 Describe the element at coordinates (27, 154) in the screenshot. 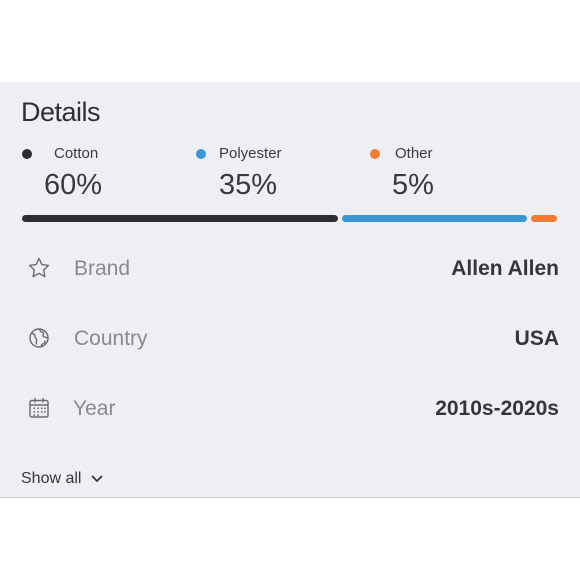

I see `cotton-dot` at that location.